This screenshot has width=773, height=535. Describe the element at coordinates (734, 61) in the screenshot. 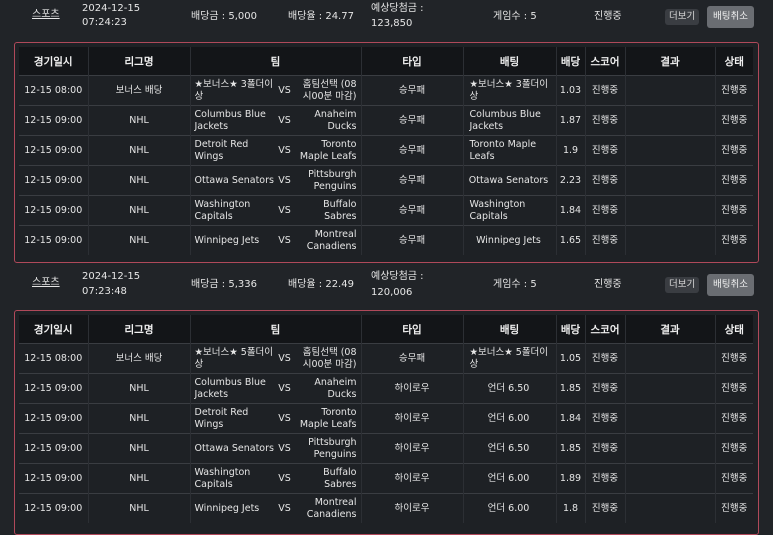

I see `col-header: 상태` at that location.